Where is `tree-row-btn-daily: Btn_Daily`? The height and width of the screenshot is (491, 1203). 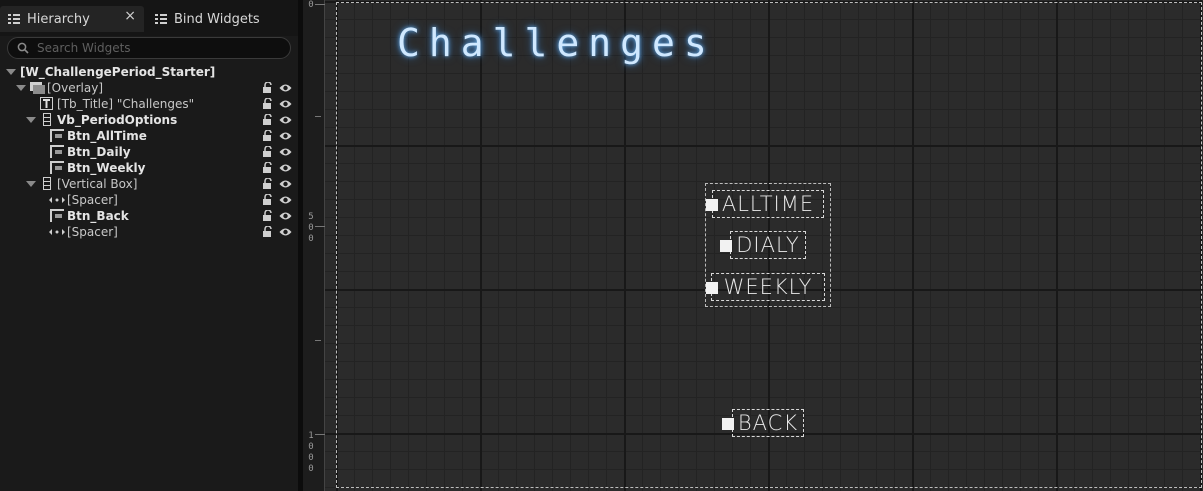 tree-row-btn-daily: Btn_Daily is located at coordinates (149, 152).